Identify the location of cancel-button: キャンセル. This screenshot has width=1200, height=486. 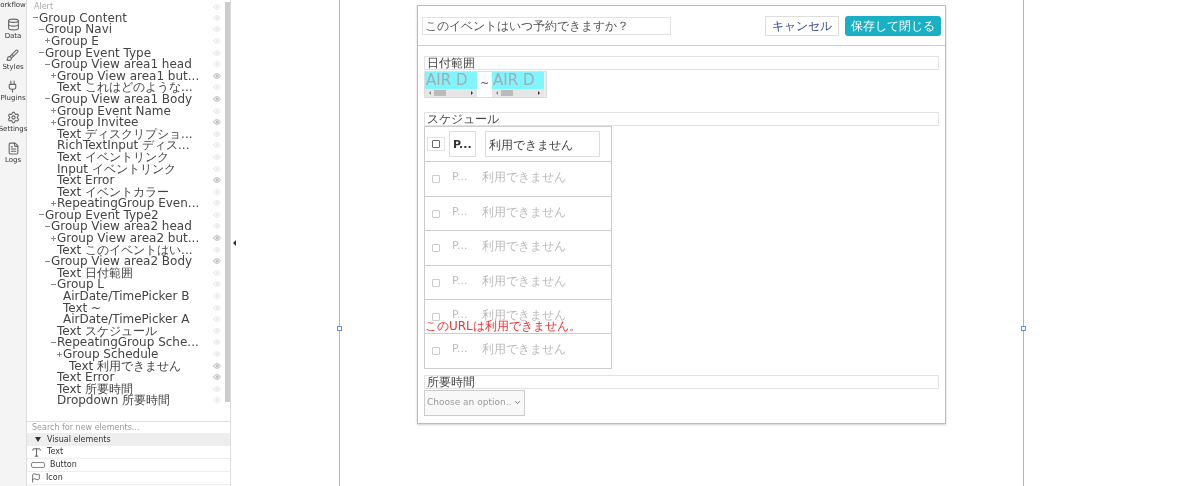
(802, 25).